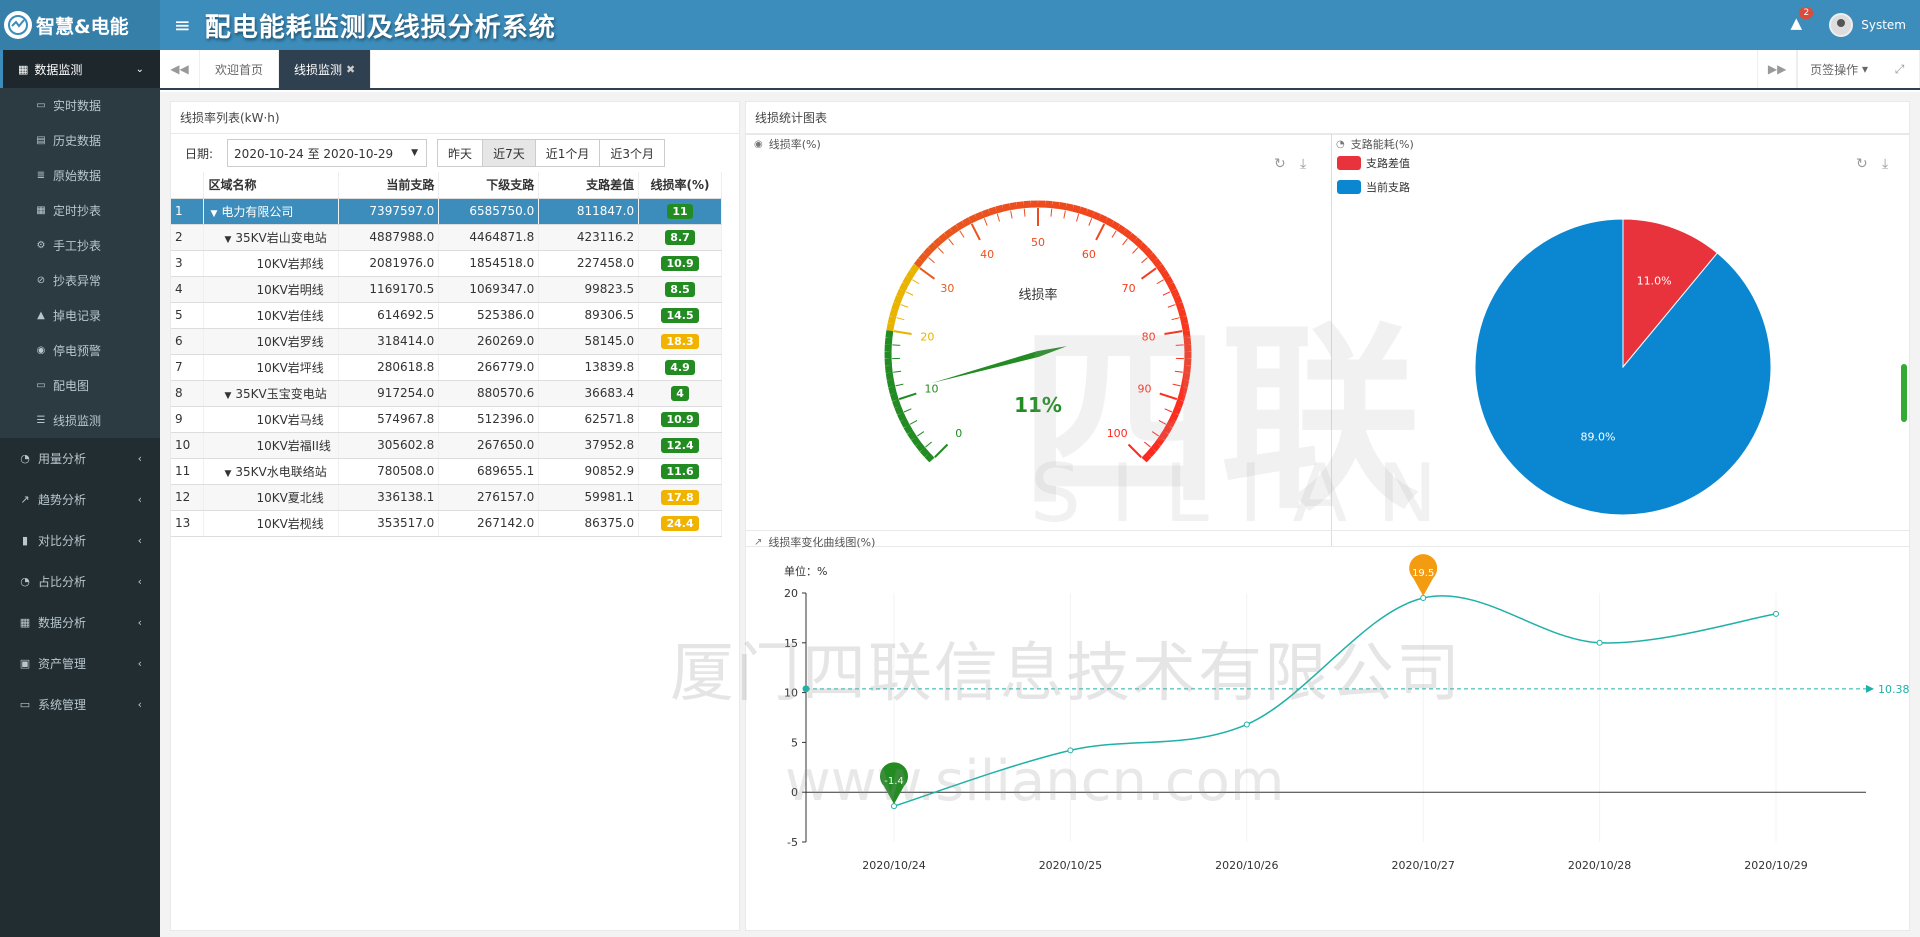  I want to click on pie-icon: ◔, so click(1340, 144).